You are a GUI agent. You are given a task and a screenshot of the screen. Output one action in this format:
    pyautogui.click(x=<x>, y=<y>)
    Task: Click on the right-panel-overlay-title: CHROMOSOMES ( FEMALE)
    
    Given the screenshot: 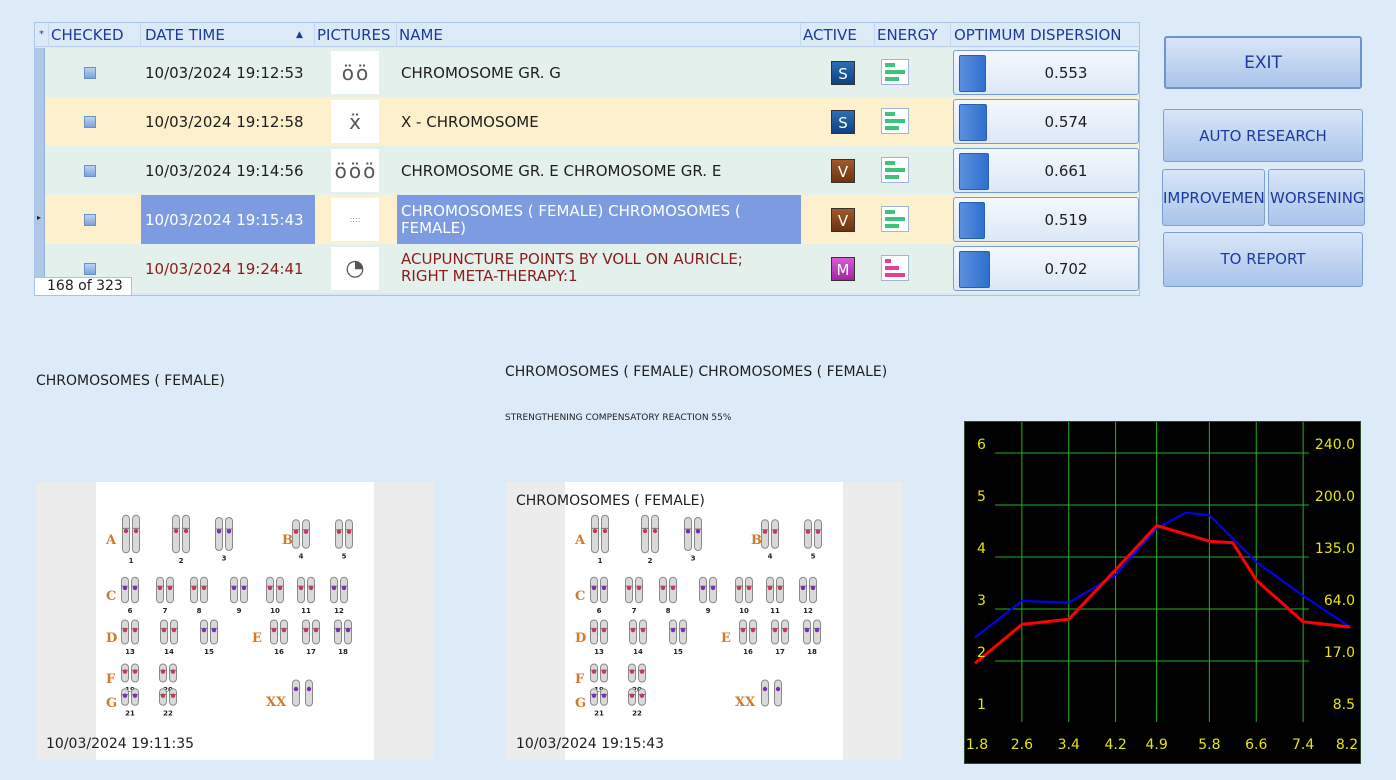 What is the action you would take?
    pyautogui.click(x=610, y=501)
    